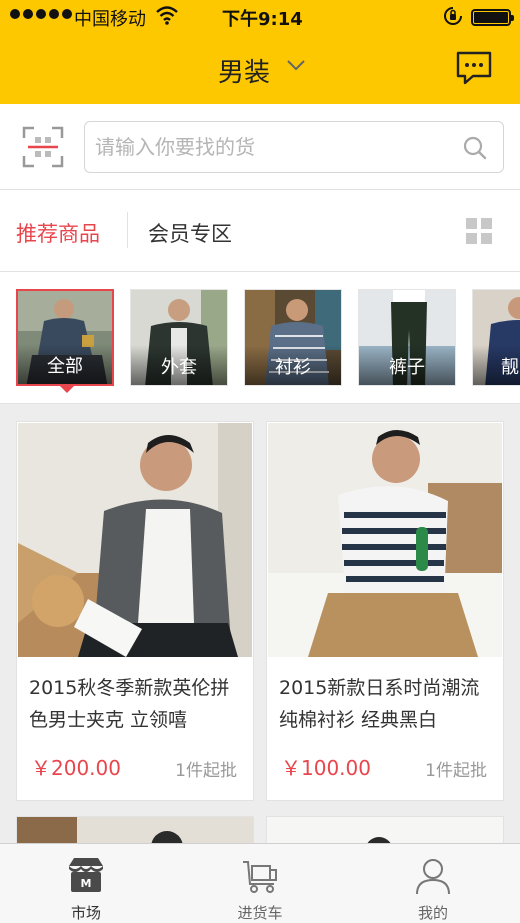 Image resolution: width=520 pixels, height=923 pixels. I want to click on category-all: 全部, so click(65, 337).